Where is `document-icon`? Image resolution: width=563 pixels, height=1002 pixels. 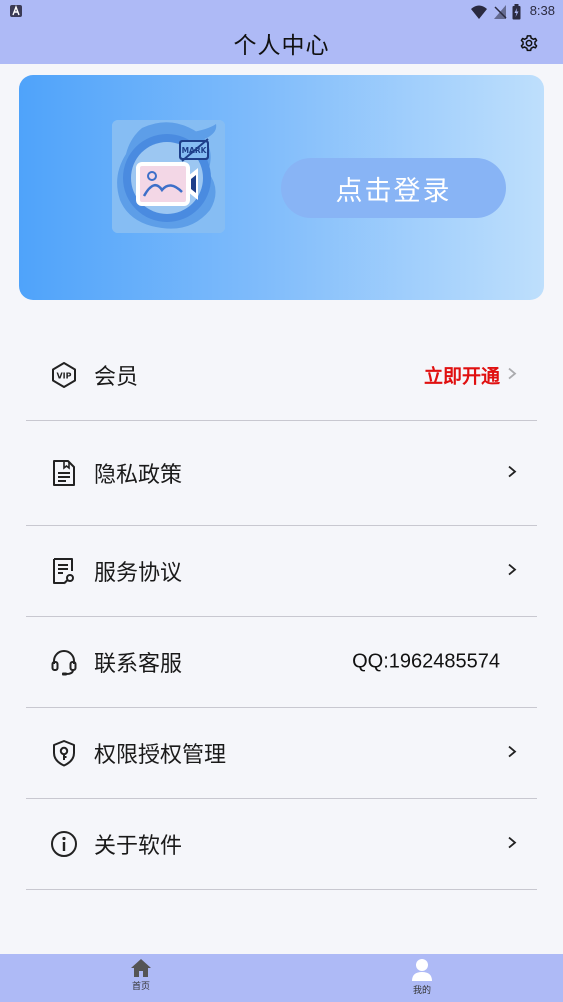
document-icon is located at coordinates (64, 473).